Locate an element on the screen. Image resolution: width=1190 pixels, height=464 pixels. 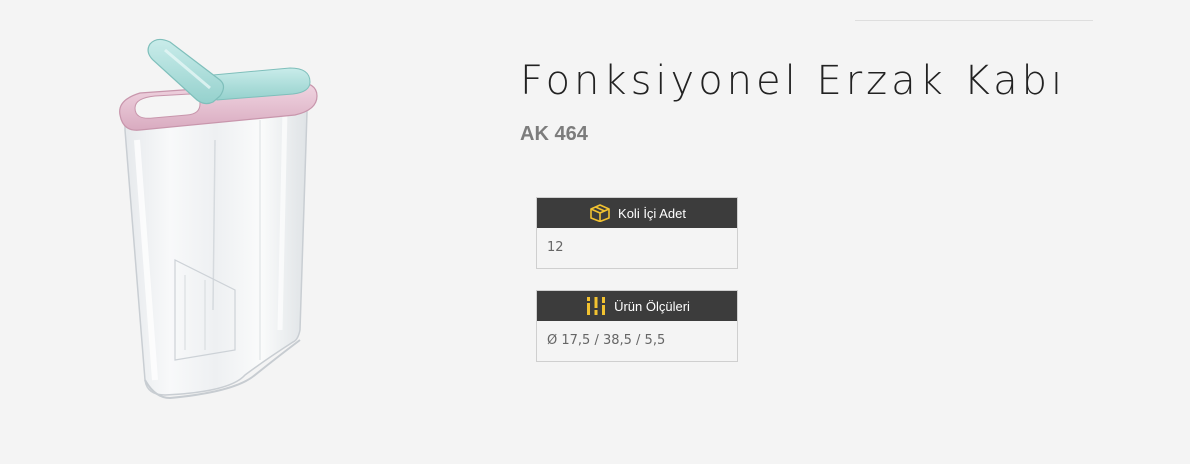
spec-box-dimensions: Ürün Ölçüleri Ø 17,5 / 38,5 / 5,5 is located at coordinates (637, 326).